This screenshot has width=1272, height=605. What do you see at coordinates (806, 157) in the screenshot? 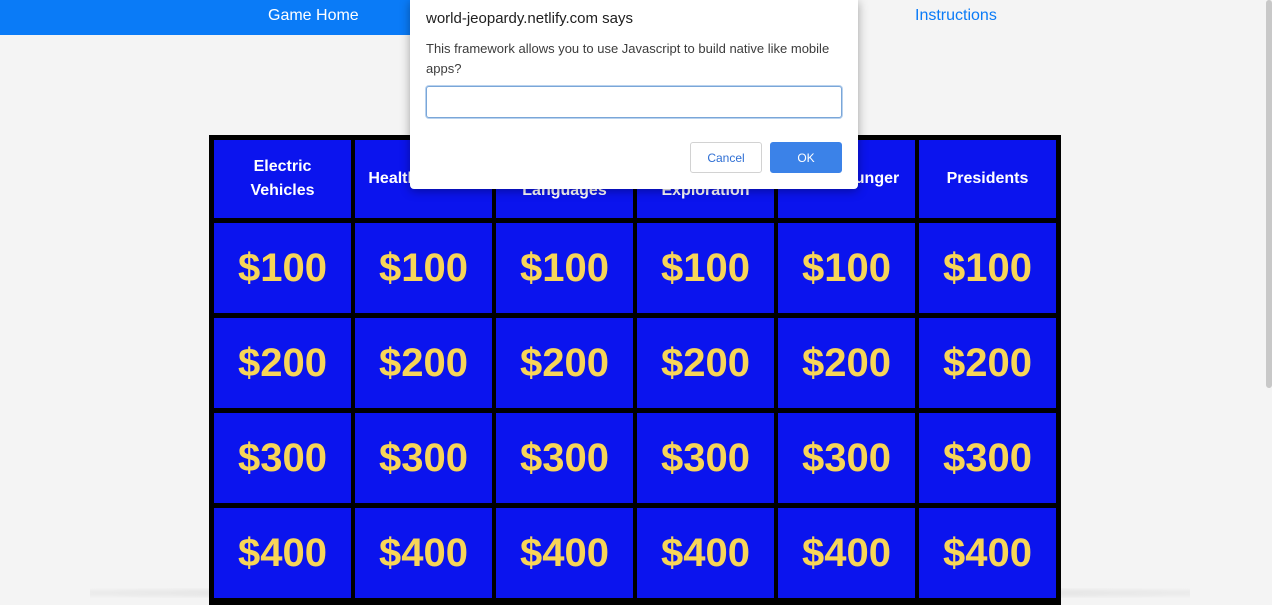
I see `ok-button: OK` at bounding box center [806, 157].